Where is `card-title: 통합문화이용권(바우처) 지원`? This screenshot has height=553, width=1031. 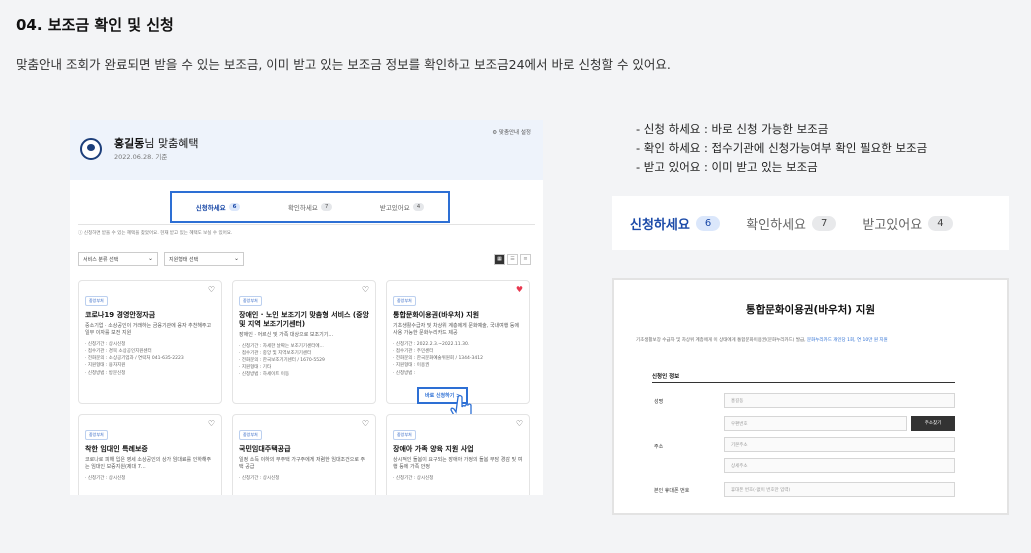 card-title: 통합문화이용권(바우처) 지원 is located at coordinates (436, 315).